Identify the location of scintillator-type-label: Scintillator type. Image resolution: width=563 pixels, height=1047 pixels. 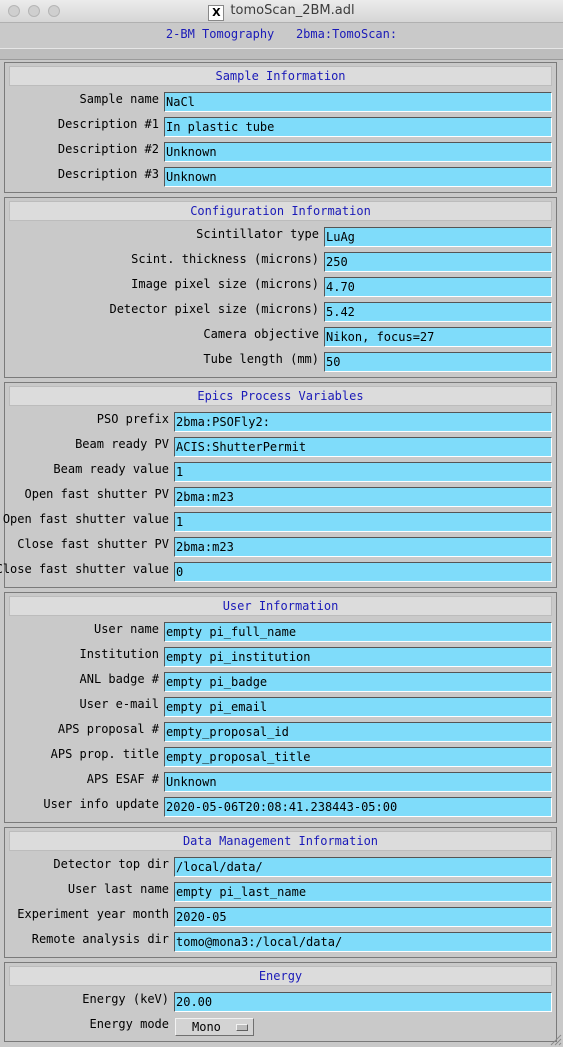
(257, 234).